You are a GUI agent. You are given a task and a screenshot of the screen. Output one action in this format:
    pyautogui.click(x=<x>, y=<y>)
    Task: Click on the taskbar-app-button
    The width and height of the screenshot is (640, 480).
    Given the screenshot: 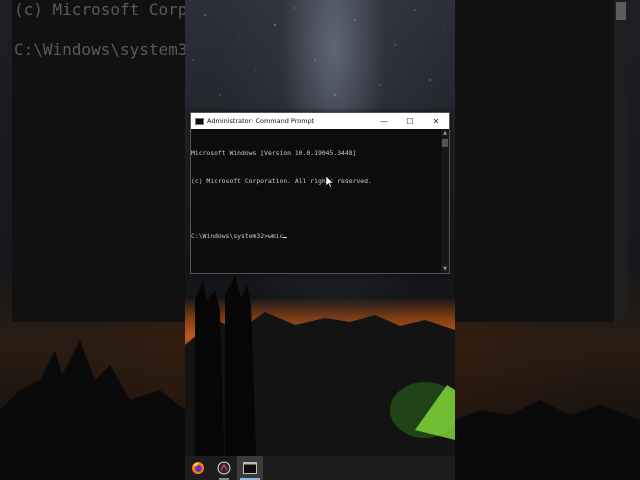 What is the action you would take?
    pyautogui.click(x=224, y=468)
    